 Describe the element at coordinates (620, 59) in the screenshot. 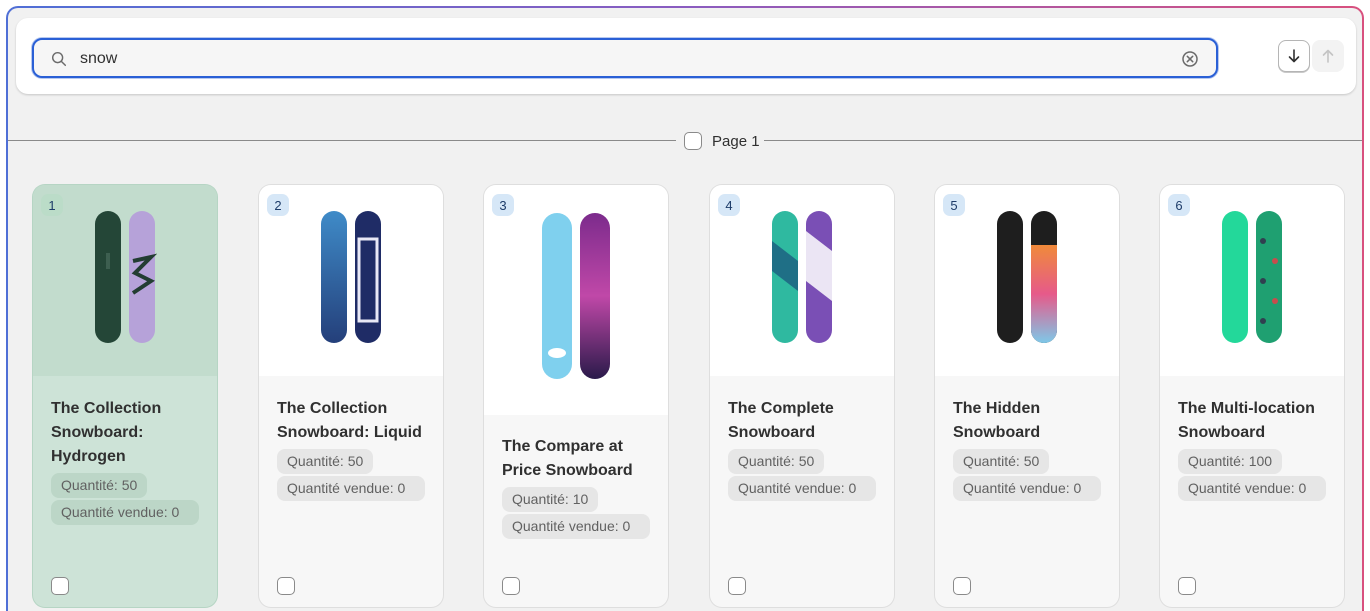

I see `search-input` at that location.